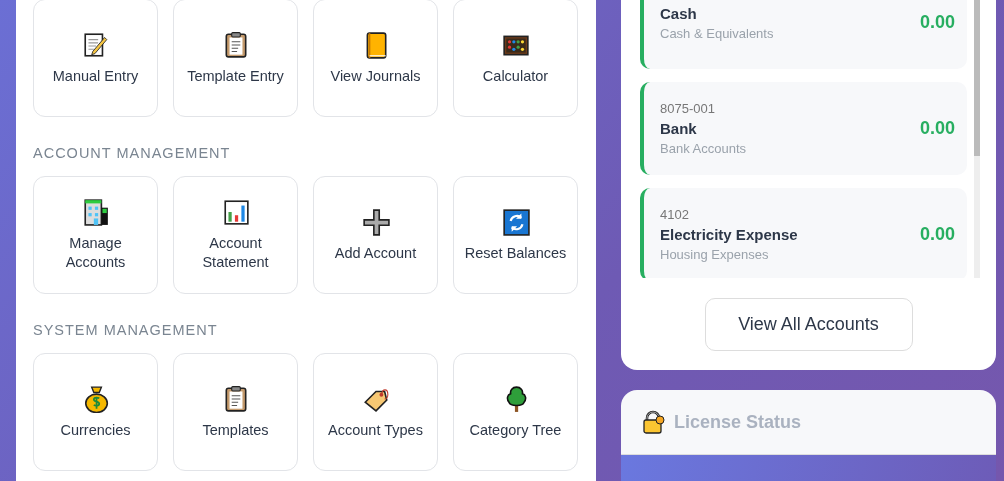 This screenshot has width=1004, height=481. What do you see at coordinates (515, 58) in the screenshot?
I see `action-tile: Calculator` at bounding box center [515, 58].